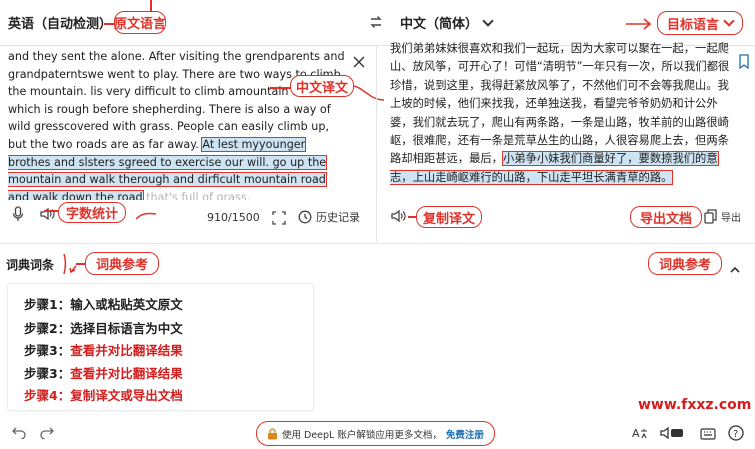  What do you see at coordinates (710, 216) in the screenshot?
I see `copy-document-icon` at bounding box center [710, 216].